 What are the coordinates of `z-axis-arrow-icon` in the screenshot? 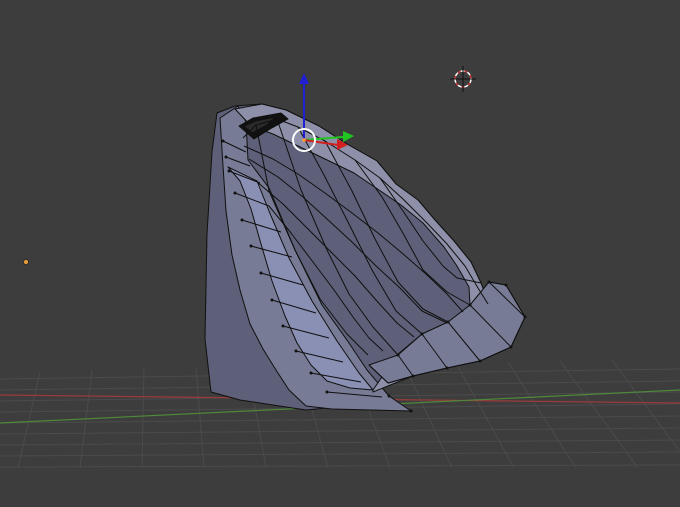 It's located at (304, 78).